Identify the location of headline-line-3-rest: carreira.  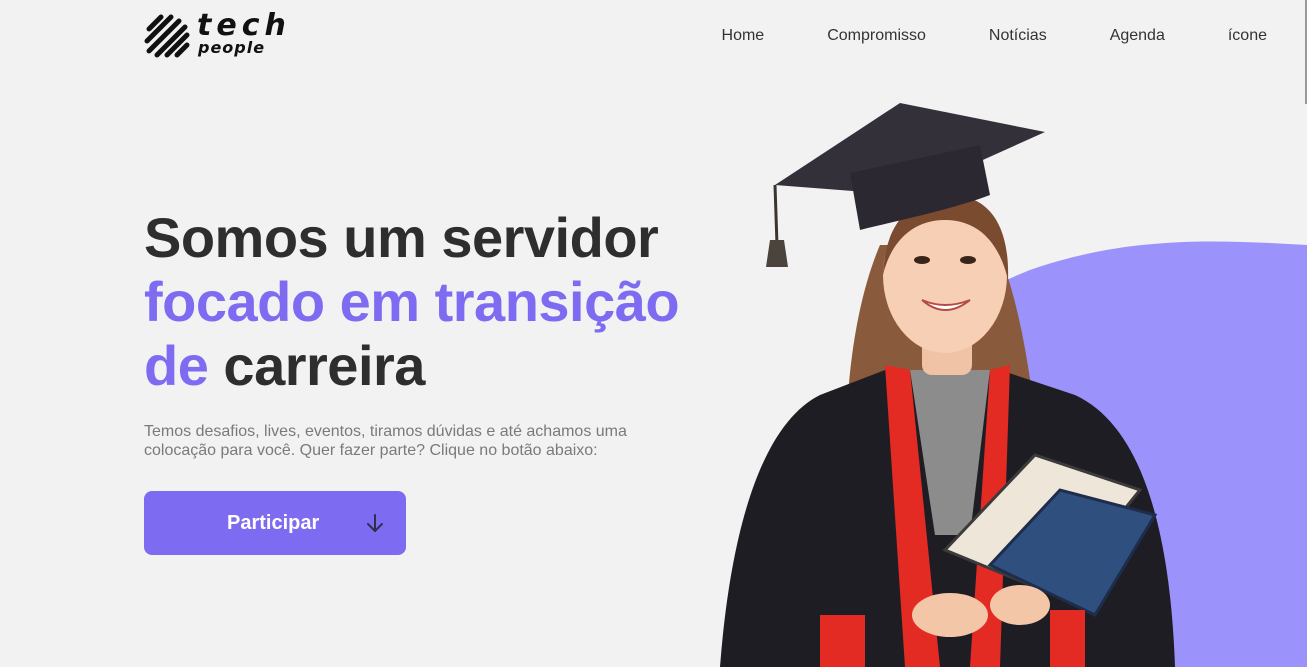
(324, 365).